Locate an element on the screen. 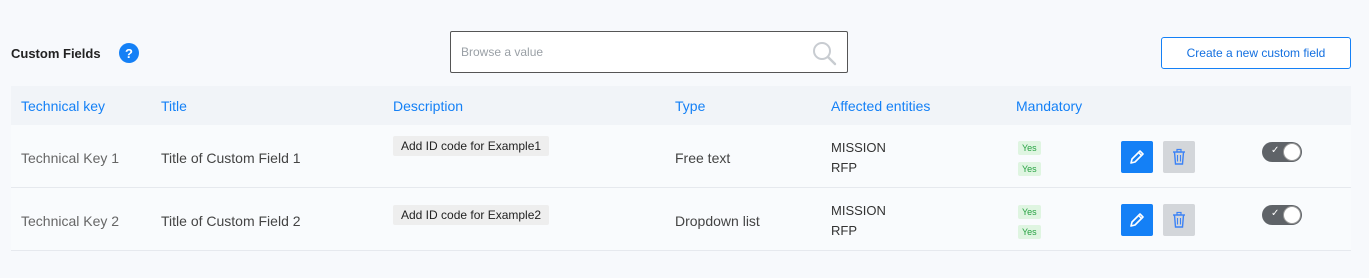 Image resolution: width=1369 pixels, height=278 pixels. technical-key-cell: Technical Key 1 is located at coordinates (70, 158).